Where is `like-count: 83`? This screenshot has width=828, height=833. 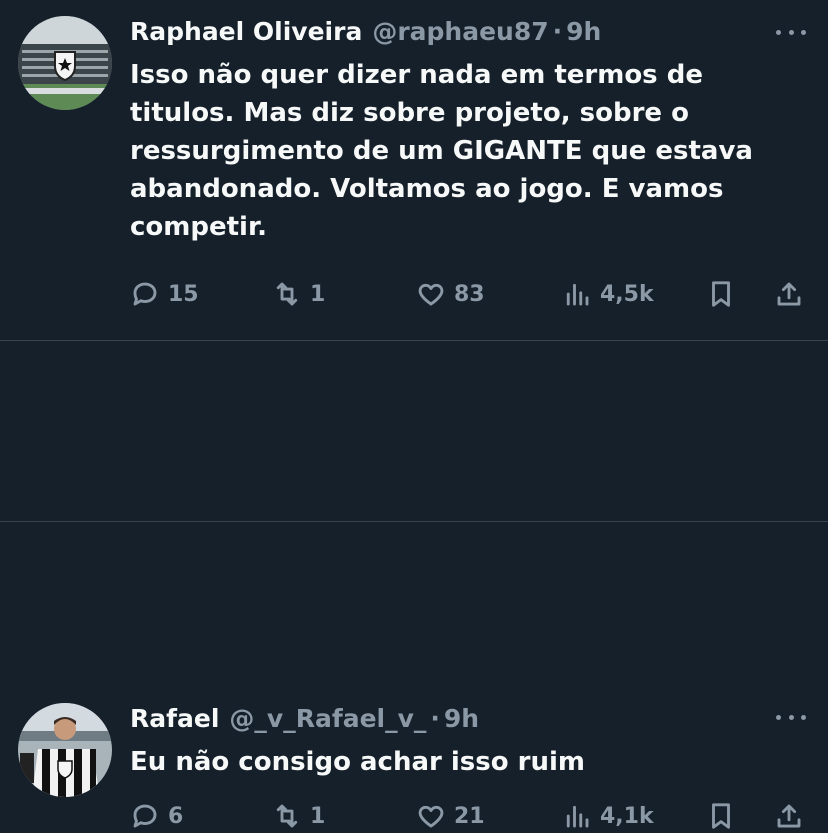 like-count: 83 is located at coordinates (469, 294).